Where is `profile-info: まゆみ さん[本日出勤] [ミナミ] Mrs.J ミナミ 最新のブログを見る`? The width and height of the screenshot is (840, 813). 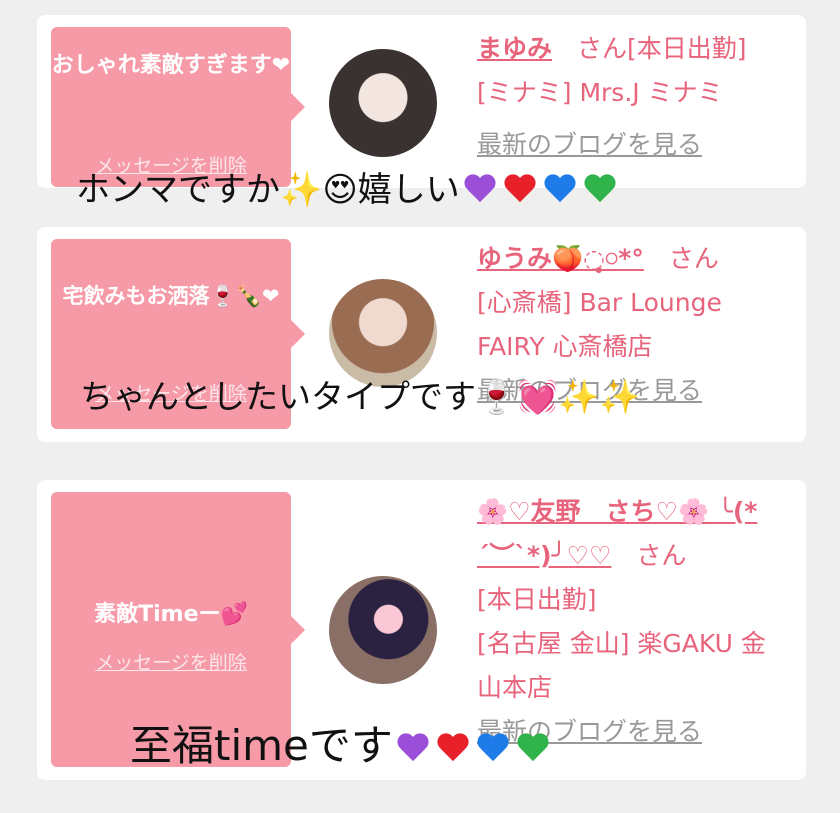 profile-info: まゆみ さん[本日出勤] [ミナミ] Mrs.J ミナミ 最新のブログを見る is located at coordinates (631, 97).